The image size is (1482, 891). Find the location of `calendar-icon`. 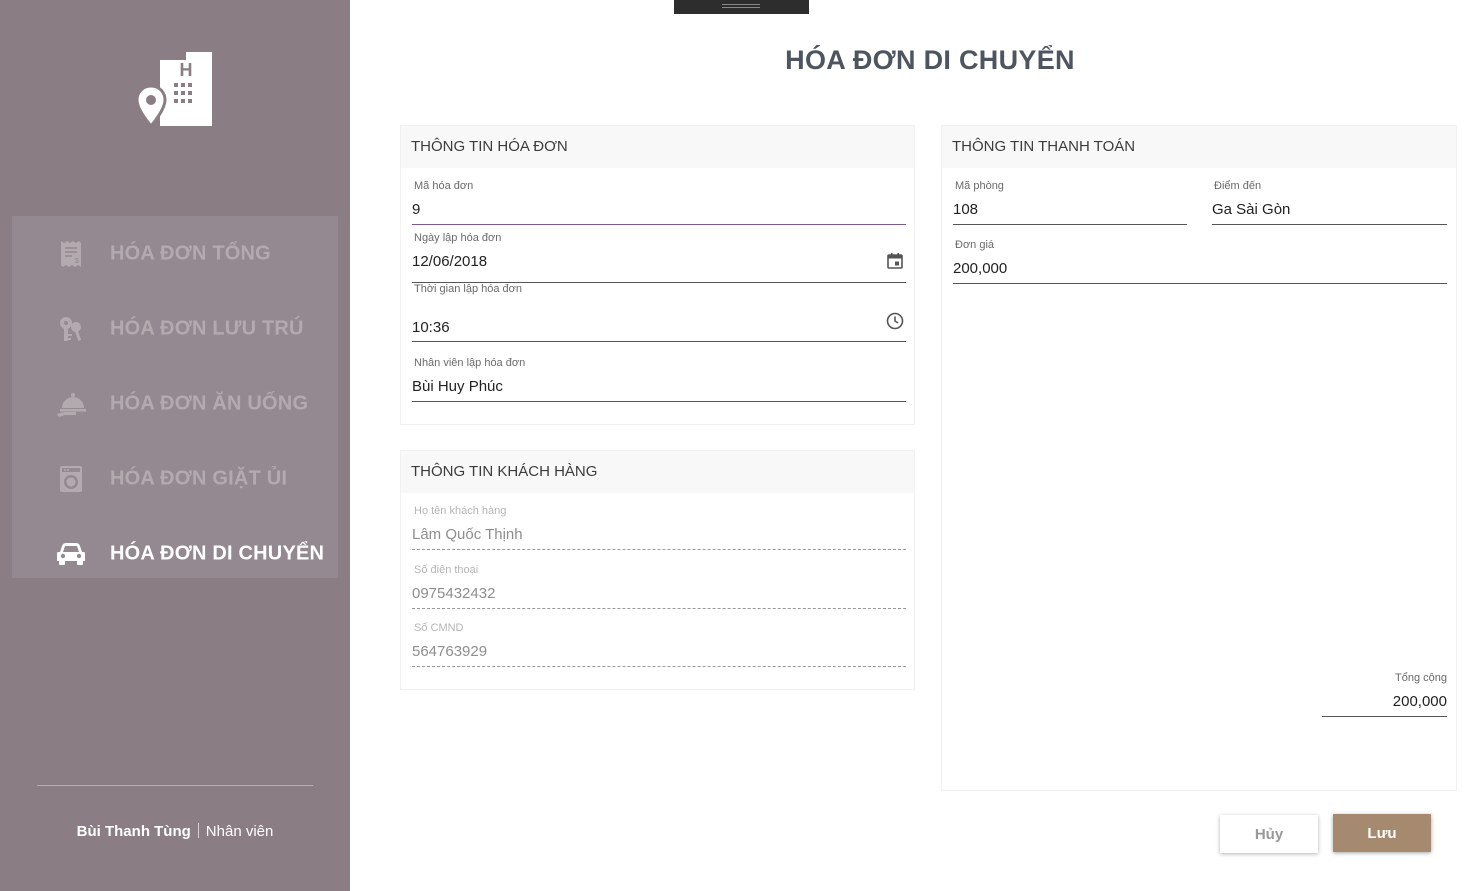

calendar-icon is located at coordinates (895, 261).